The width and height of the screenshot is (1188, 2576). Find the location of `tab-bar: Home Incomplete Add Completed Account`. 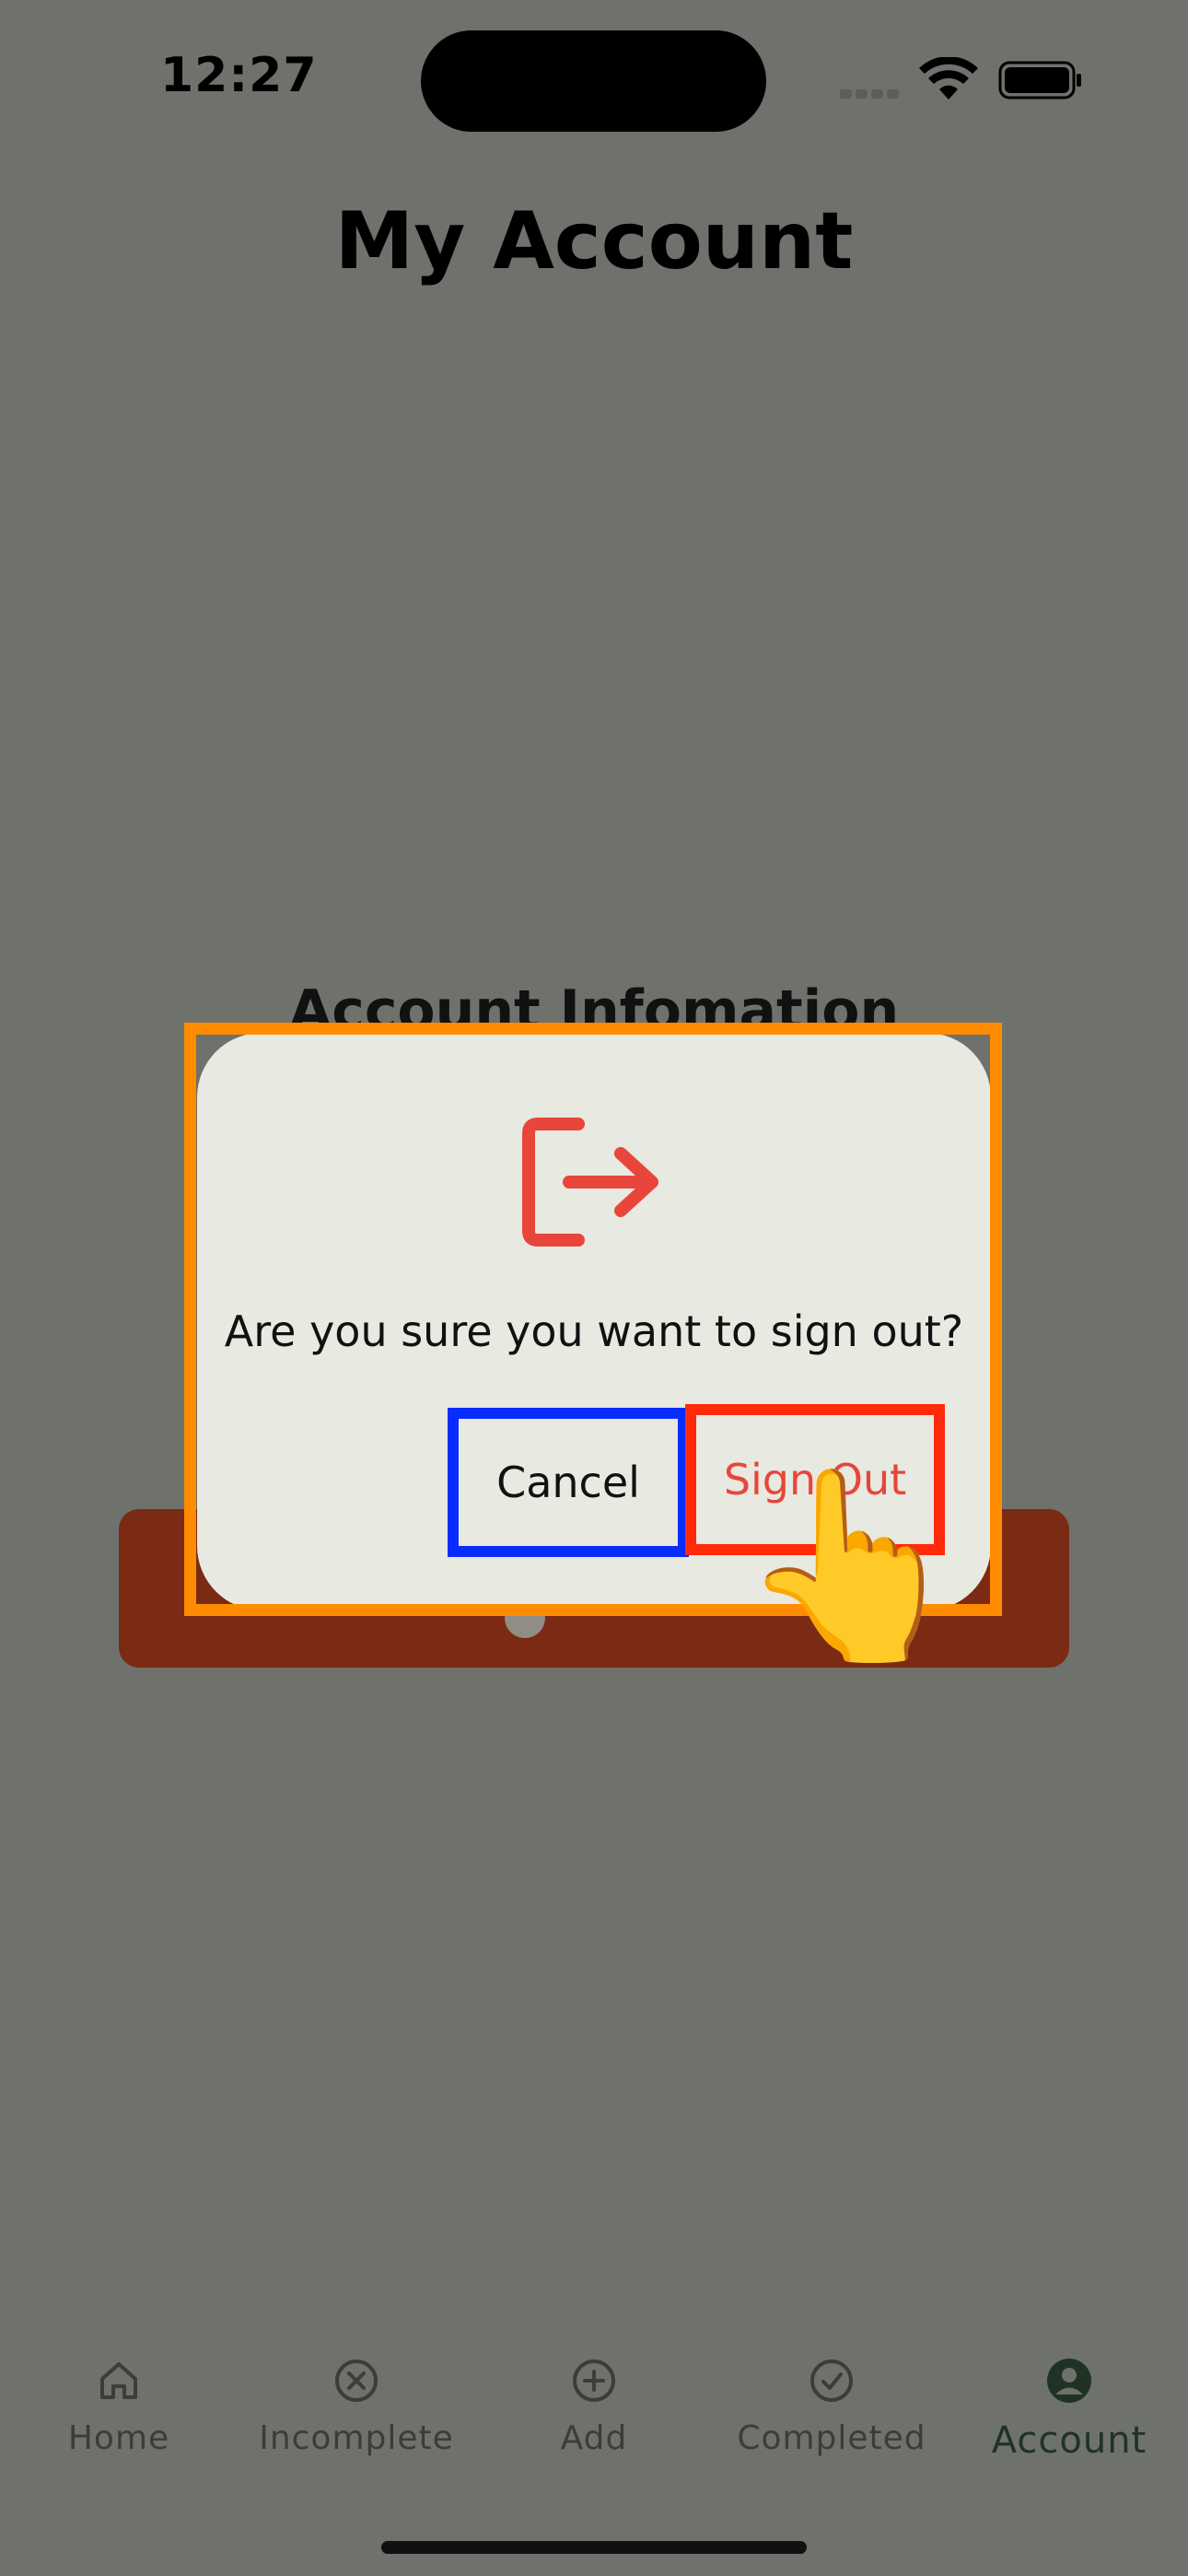

tab-bar: Home Incomplete Add Completed Account is located at coordinates (594, 2409).